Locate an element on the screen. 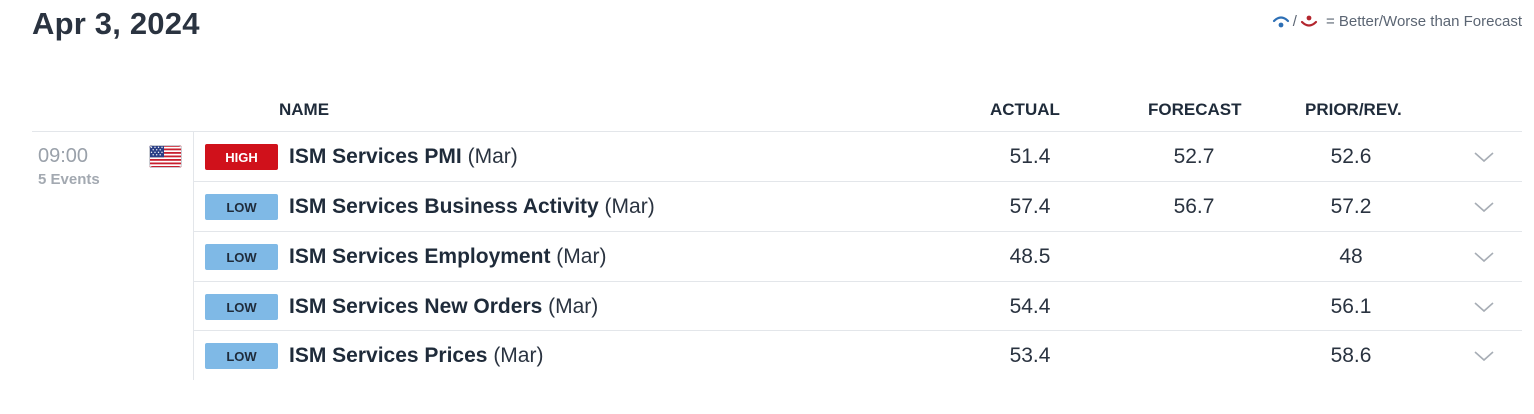  event-name: ISM Services Employment (Mar) is located at coordinates (447, 257).